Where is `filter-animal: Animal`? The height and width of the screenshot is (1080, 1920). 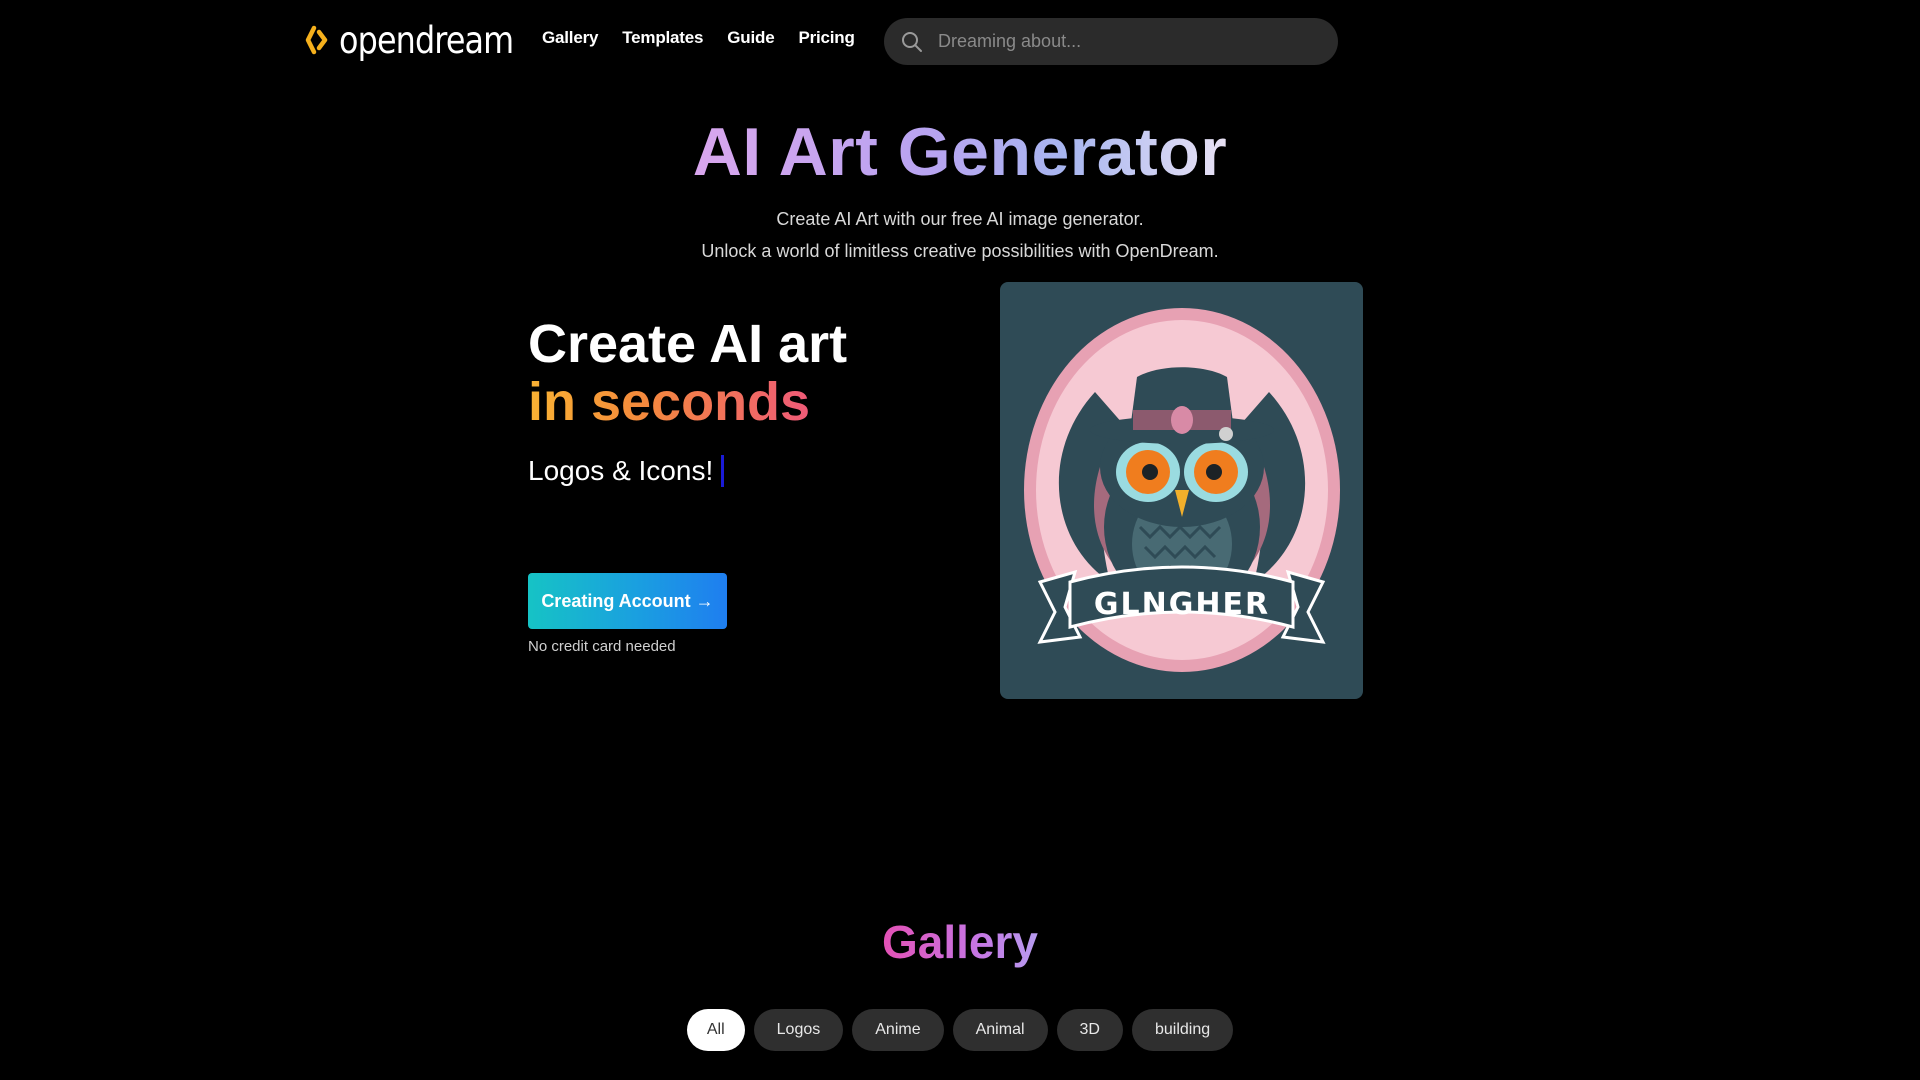 filter-animal: Animal is located at coordinates (1000, 1030).